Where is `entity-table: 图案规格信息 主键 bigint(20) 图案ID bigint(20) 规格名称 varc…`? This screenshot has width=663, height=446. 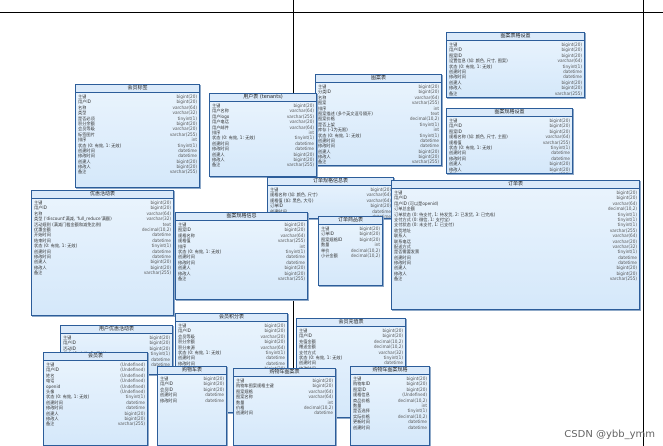 entity-table: 图案规格信息 主键 bigint(20) 图案ID bigint(20) 规格名称 varc… is located at coordinates (241, 256).